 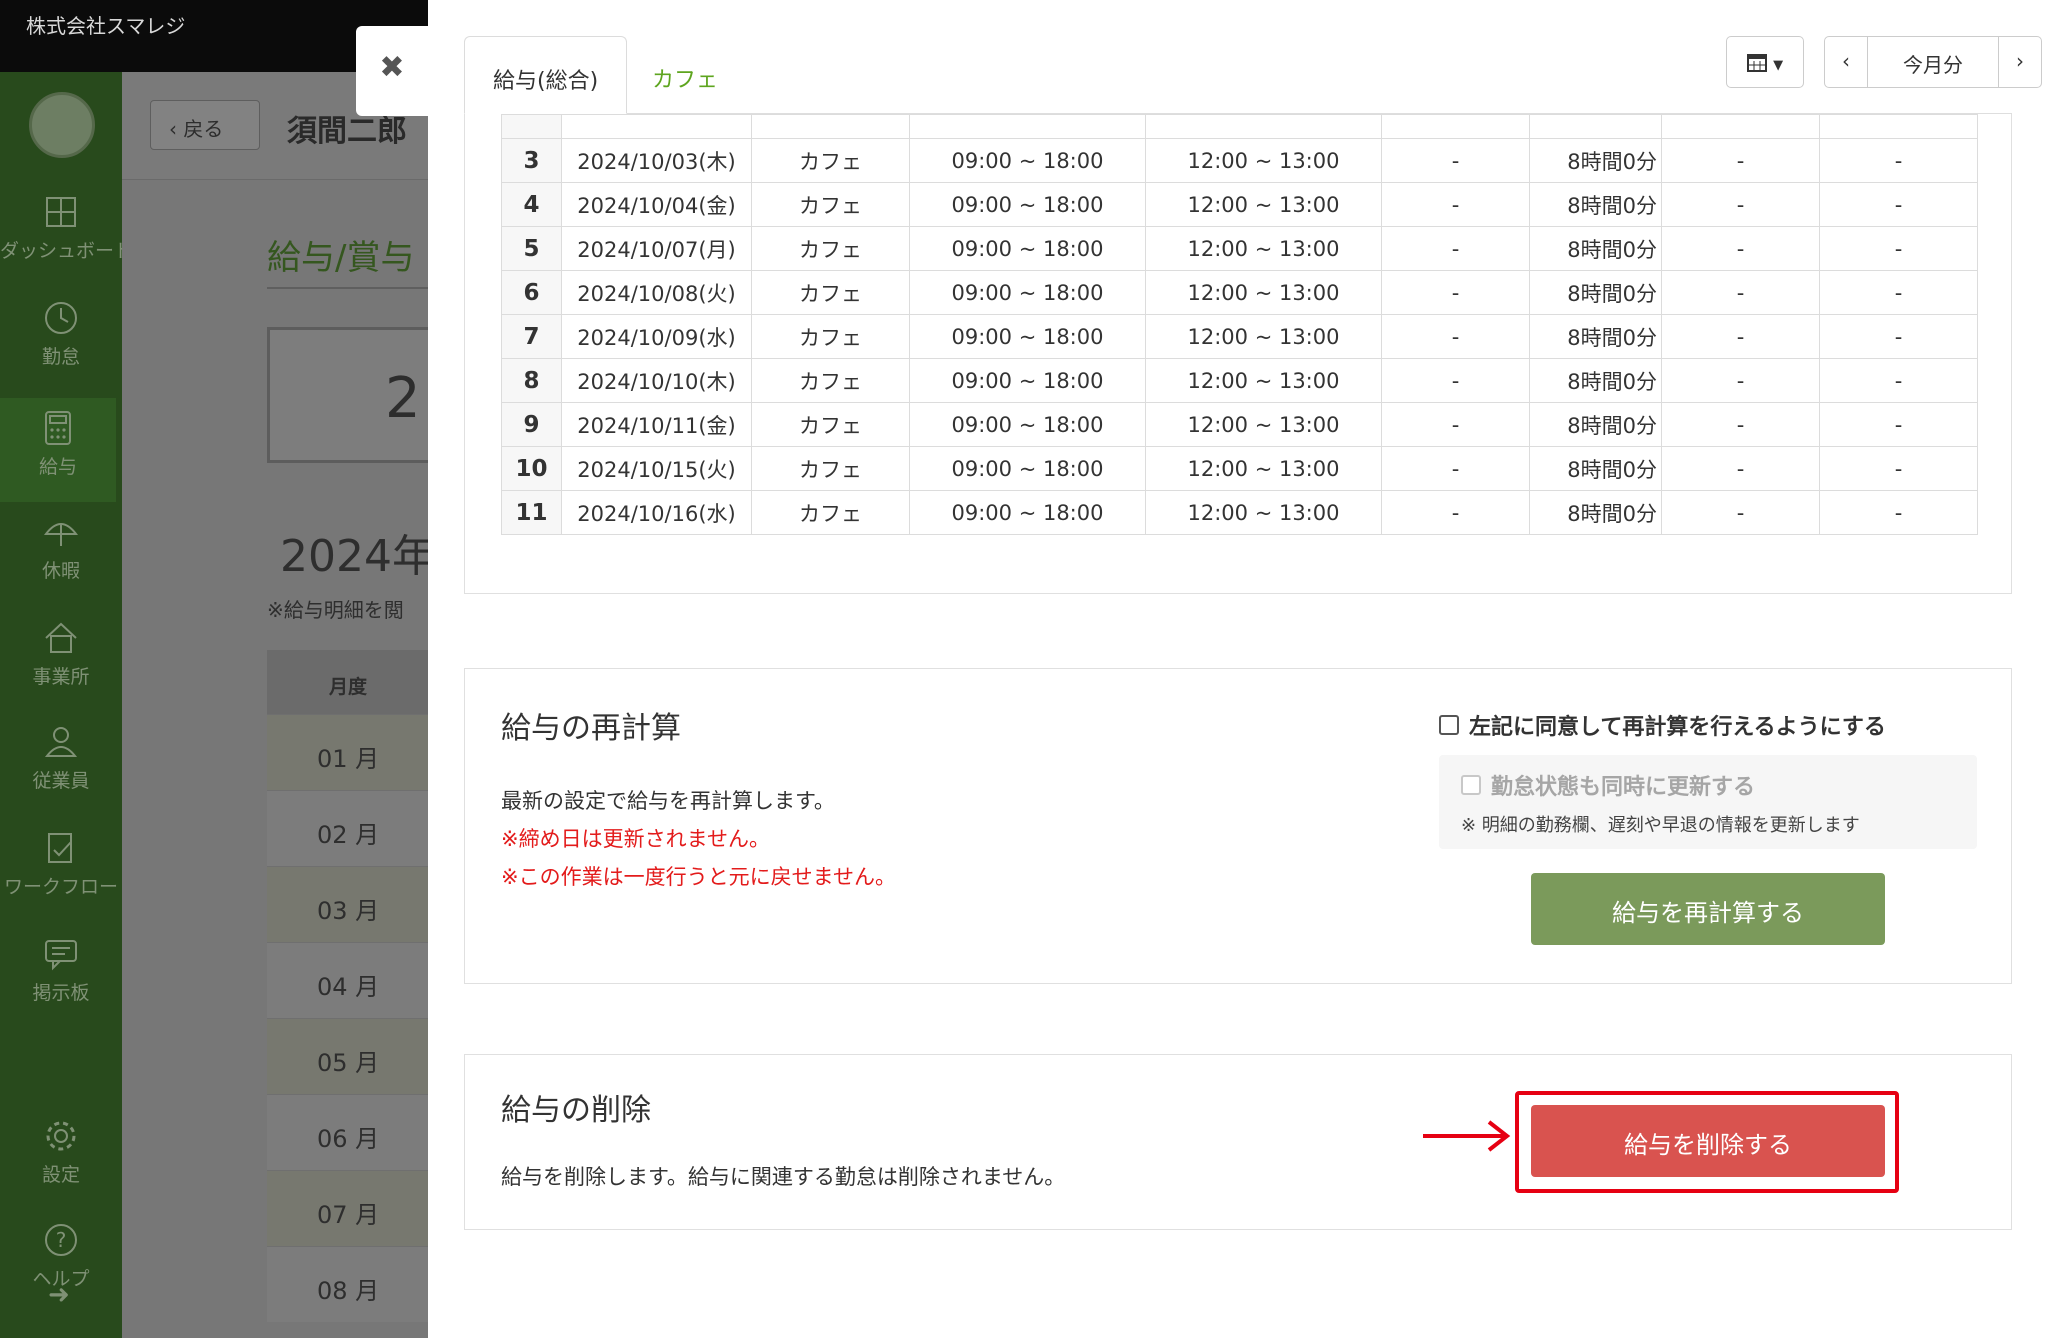 I want to click on calendar-dropdown-button: ▼, so click(x=1765, y=62).